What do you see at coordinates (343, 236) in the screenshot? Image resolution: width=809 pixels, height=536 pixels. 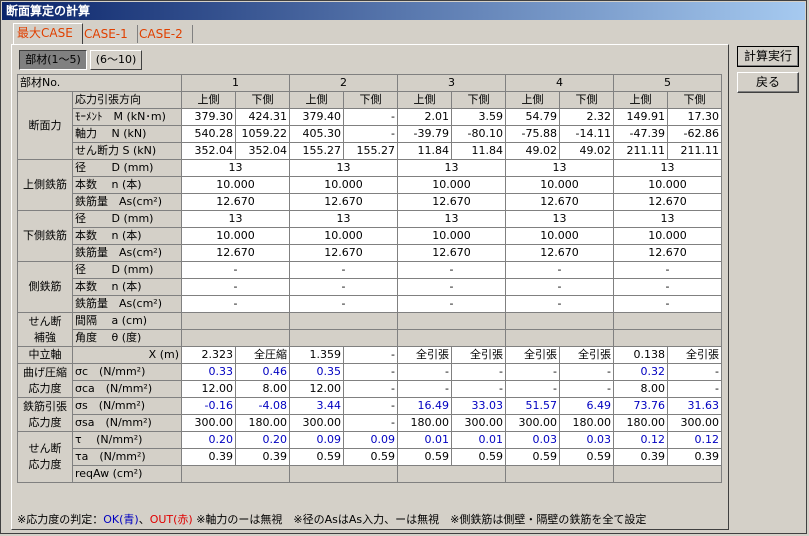 I see `value-cell: 10.000` at bounding box center [343, 236].